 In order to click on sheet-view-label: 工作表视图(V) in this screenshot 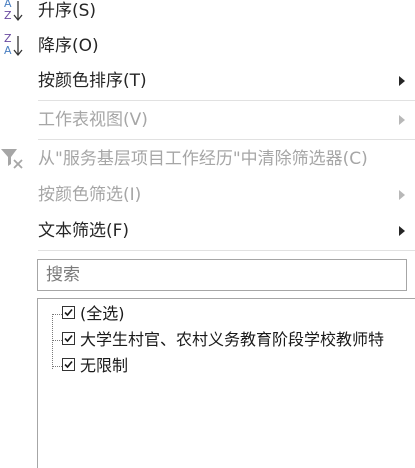, I will do `click(93, 120)`.